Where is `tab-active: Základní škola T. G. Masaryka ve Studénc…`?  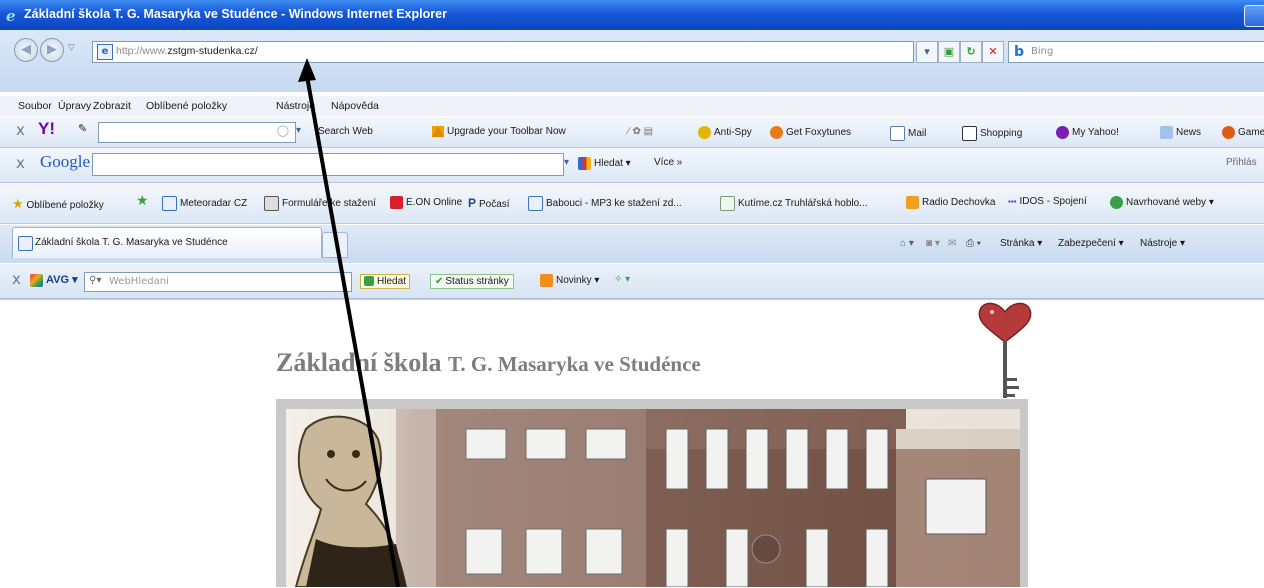
tab-active: Základní škola T. G. Masaryka ve Studénc… is located at coordinates (167, 242).